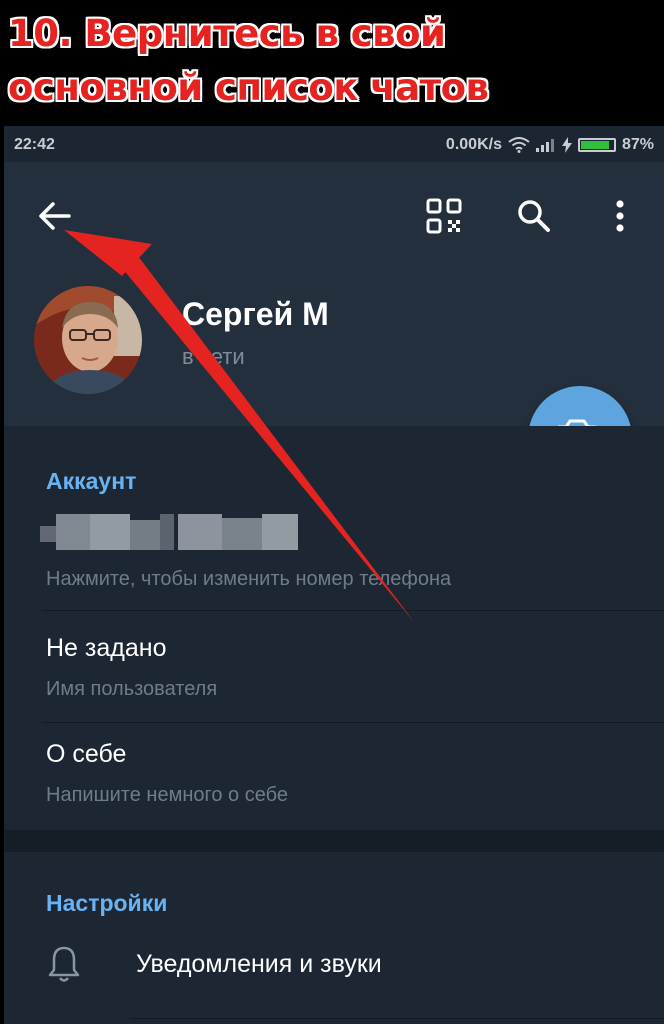 This screenshot has width=664, height=1024. Describe the element at coordinates (34, 144) in the screenshot. I see `status-time: 22:42` at that location.